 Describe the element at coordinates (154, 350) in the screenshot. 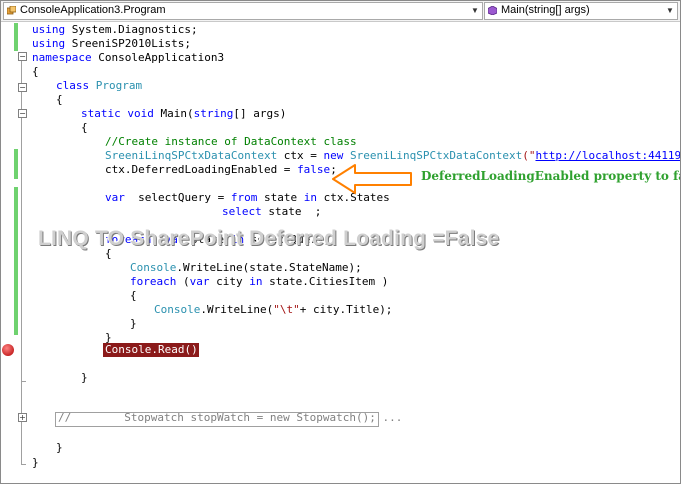

I see `code-line-breakpoint: Console.Read();` at that location.